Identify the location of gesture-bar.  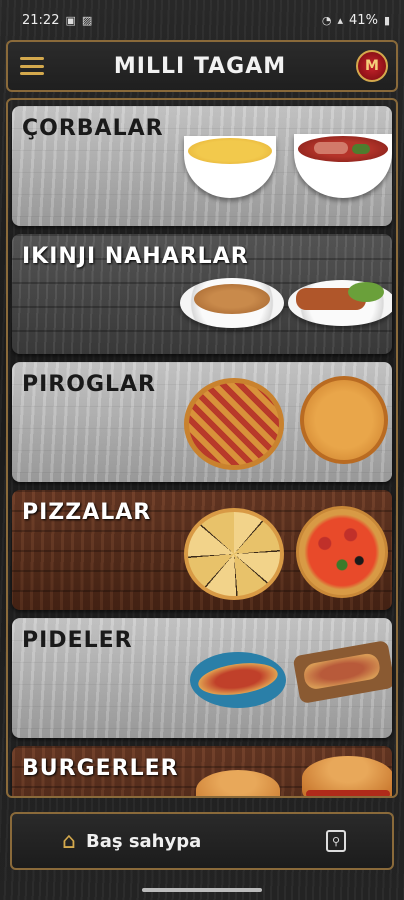
(202, 890).